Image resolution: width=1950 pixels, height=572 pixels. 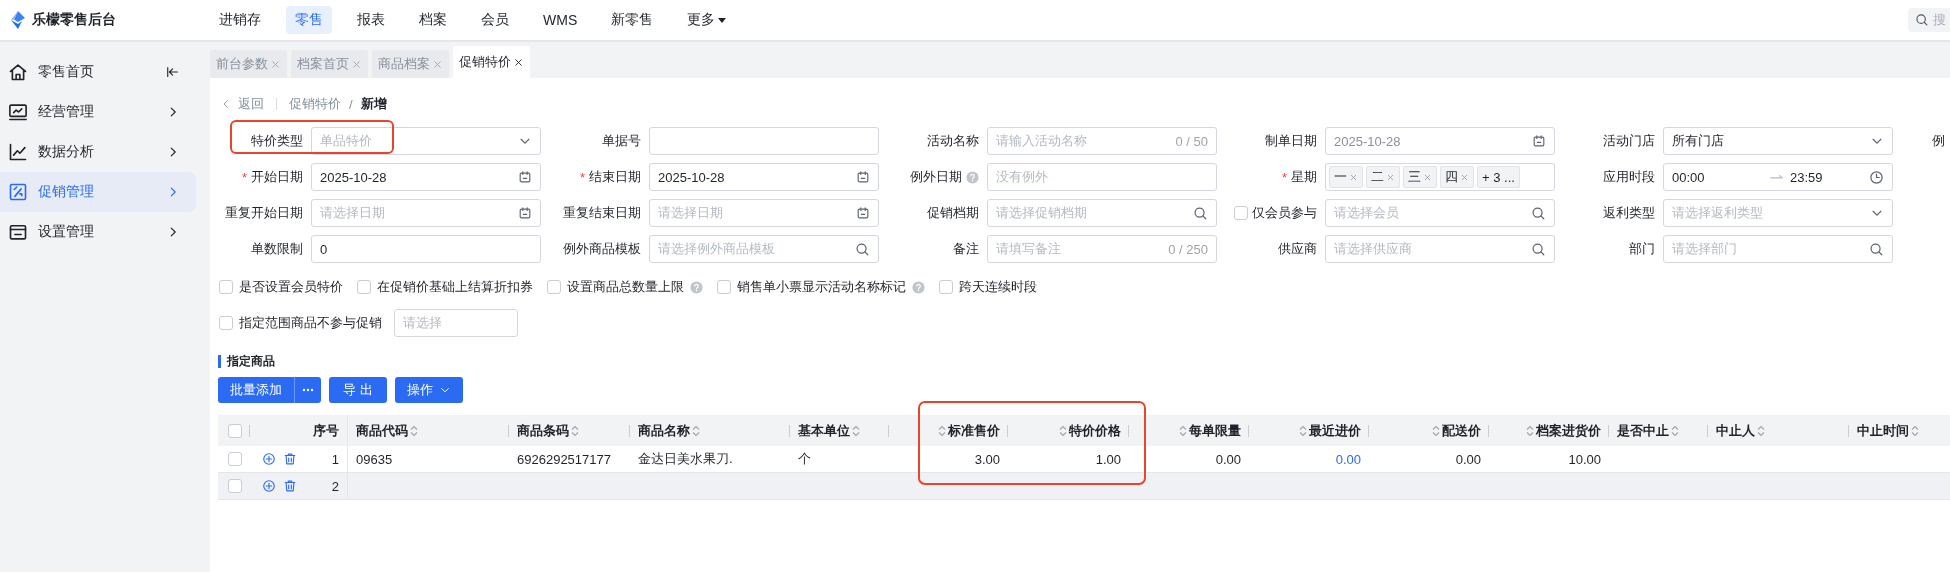 What do you see at coordinates (335, 459) in the screenshot?
I see `row-number: 1` at bounding box center [335, 459].